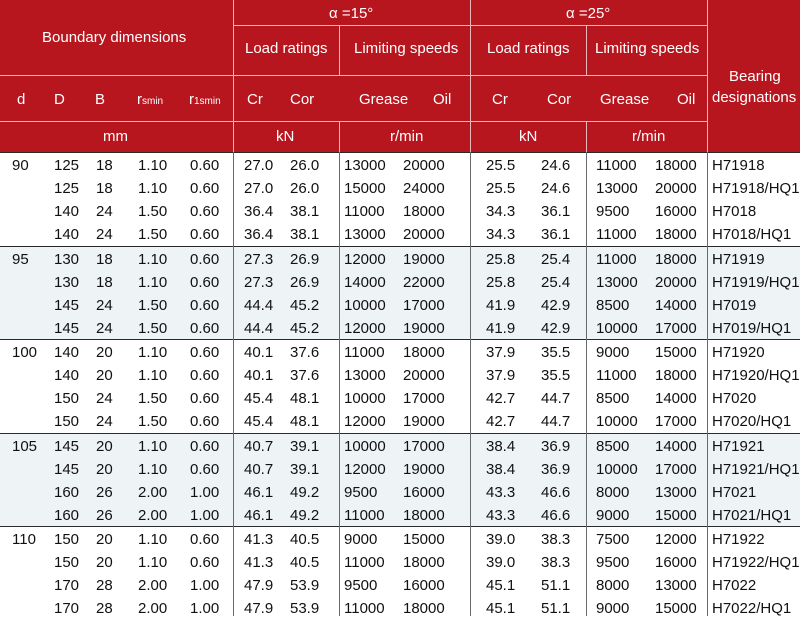  What do you see at coordinates (686, 99) in the screenshot?
I see `header-col-oil-25: Oil` at bounding box center [686, 99].